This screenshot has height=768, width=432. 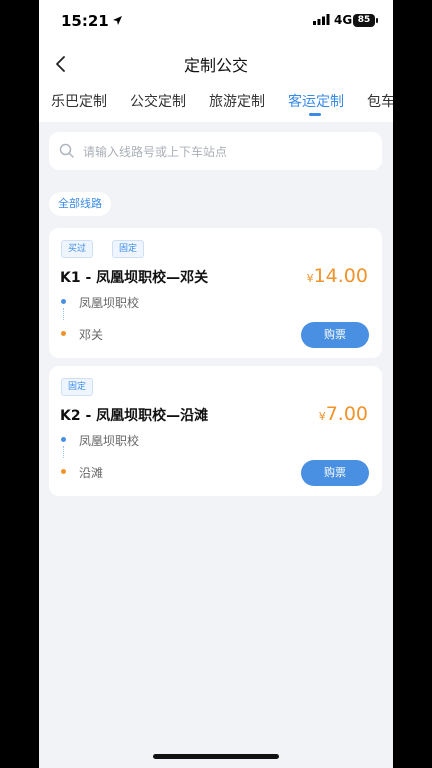 I want to click on page-title: 定制公交, so click(x=215, y=65).